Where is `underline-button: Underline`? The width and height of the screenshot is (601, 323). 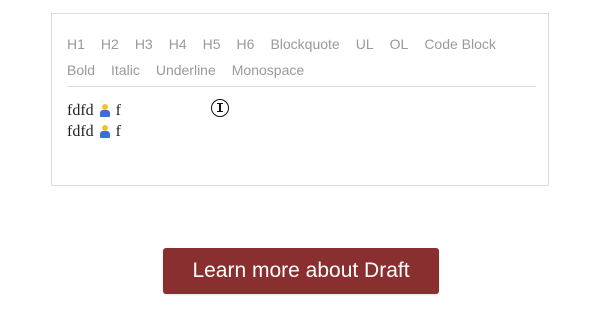
underline-button: Underline is located at coordinates (186, 70).